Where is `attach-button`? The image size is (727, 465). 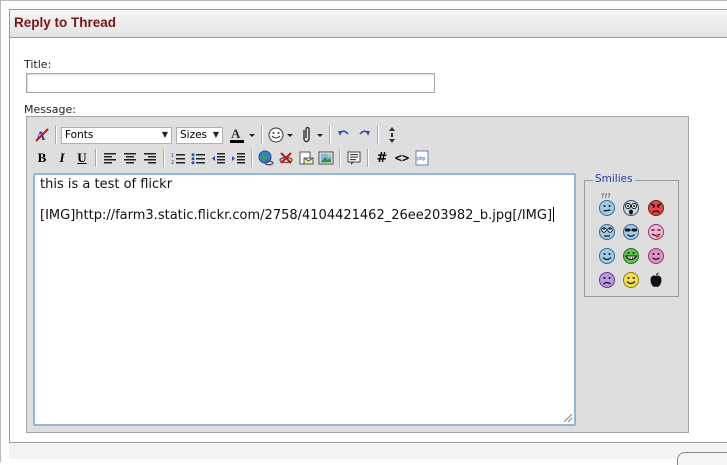 attach-button is located at coordinates (311, 135).